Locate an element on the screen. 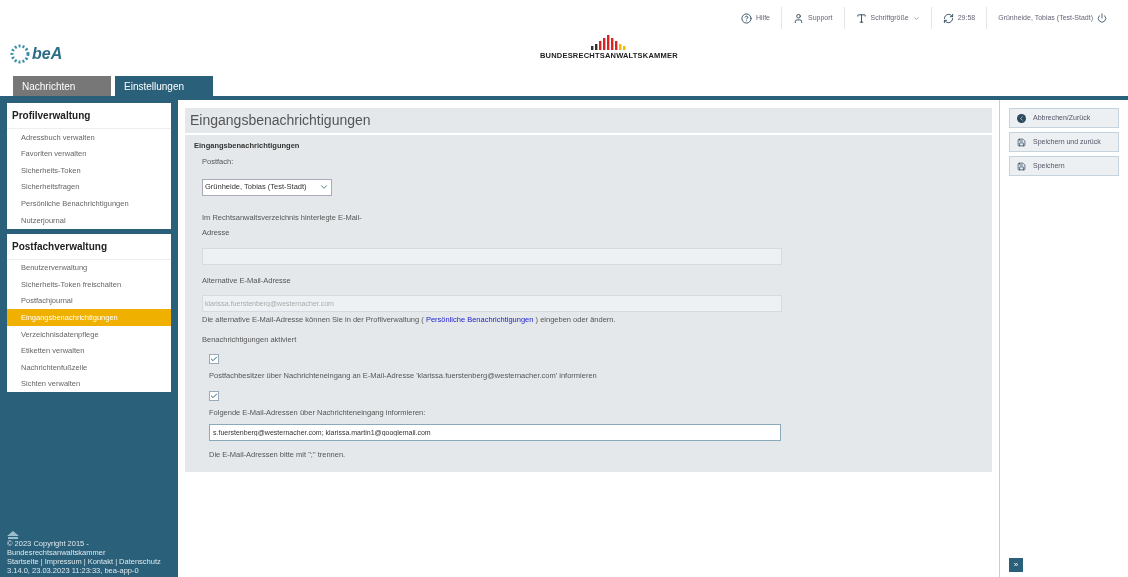  person-icon is located at coordinates (798, 18).